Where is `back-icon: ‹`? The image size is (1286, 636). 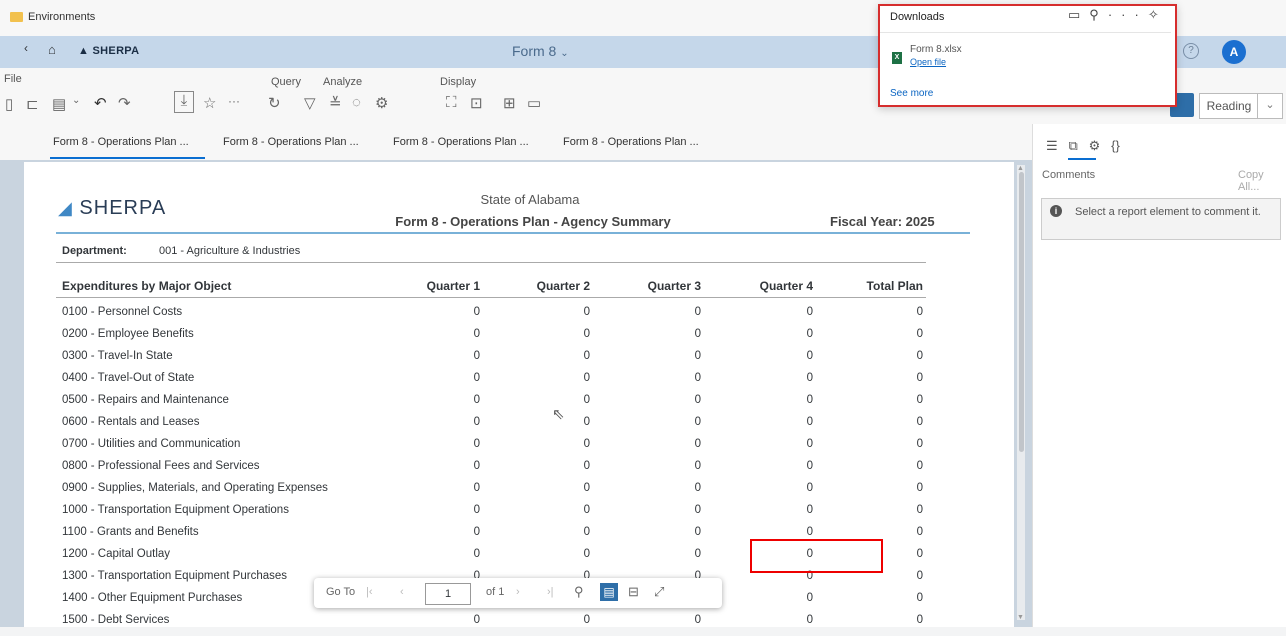
back-icon: ‹ is located at coordinates (26, 48).